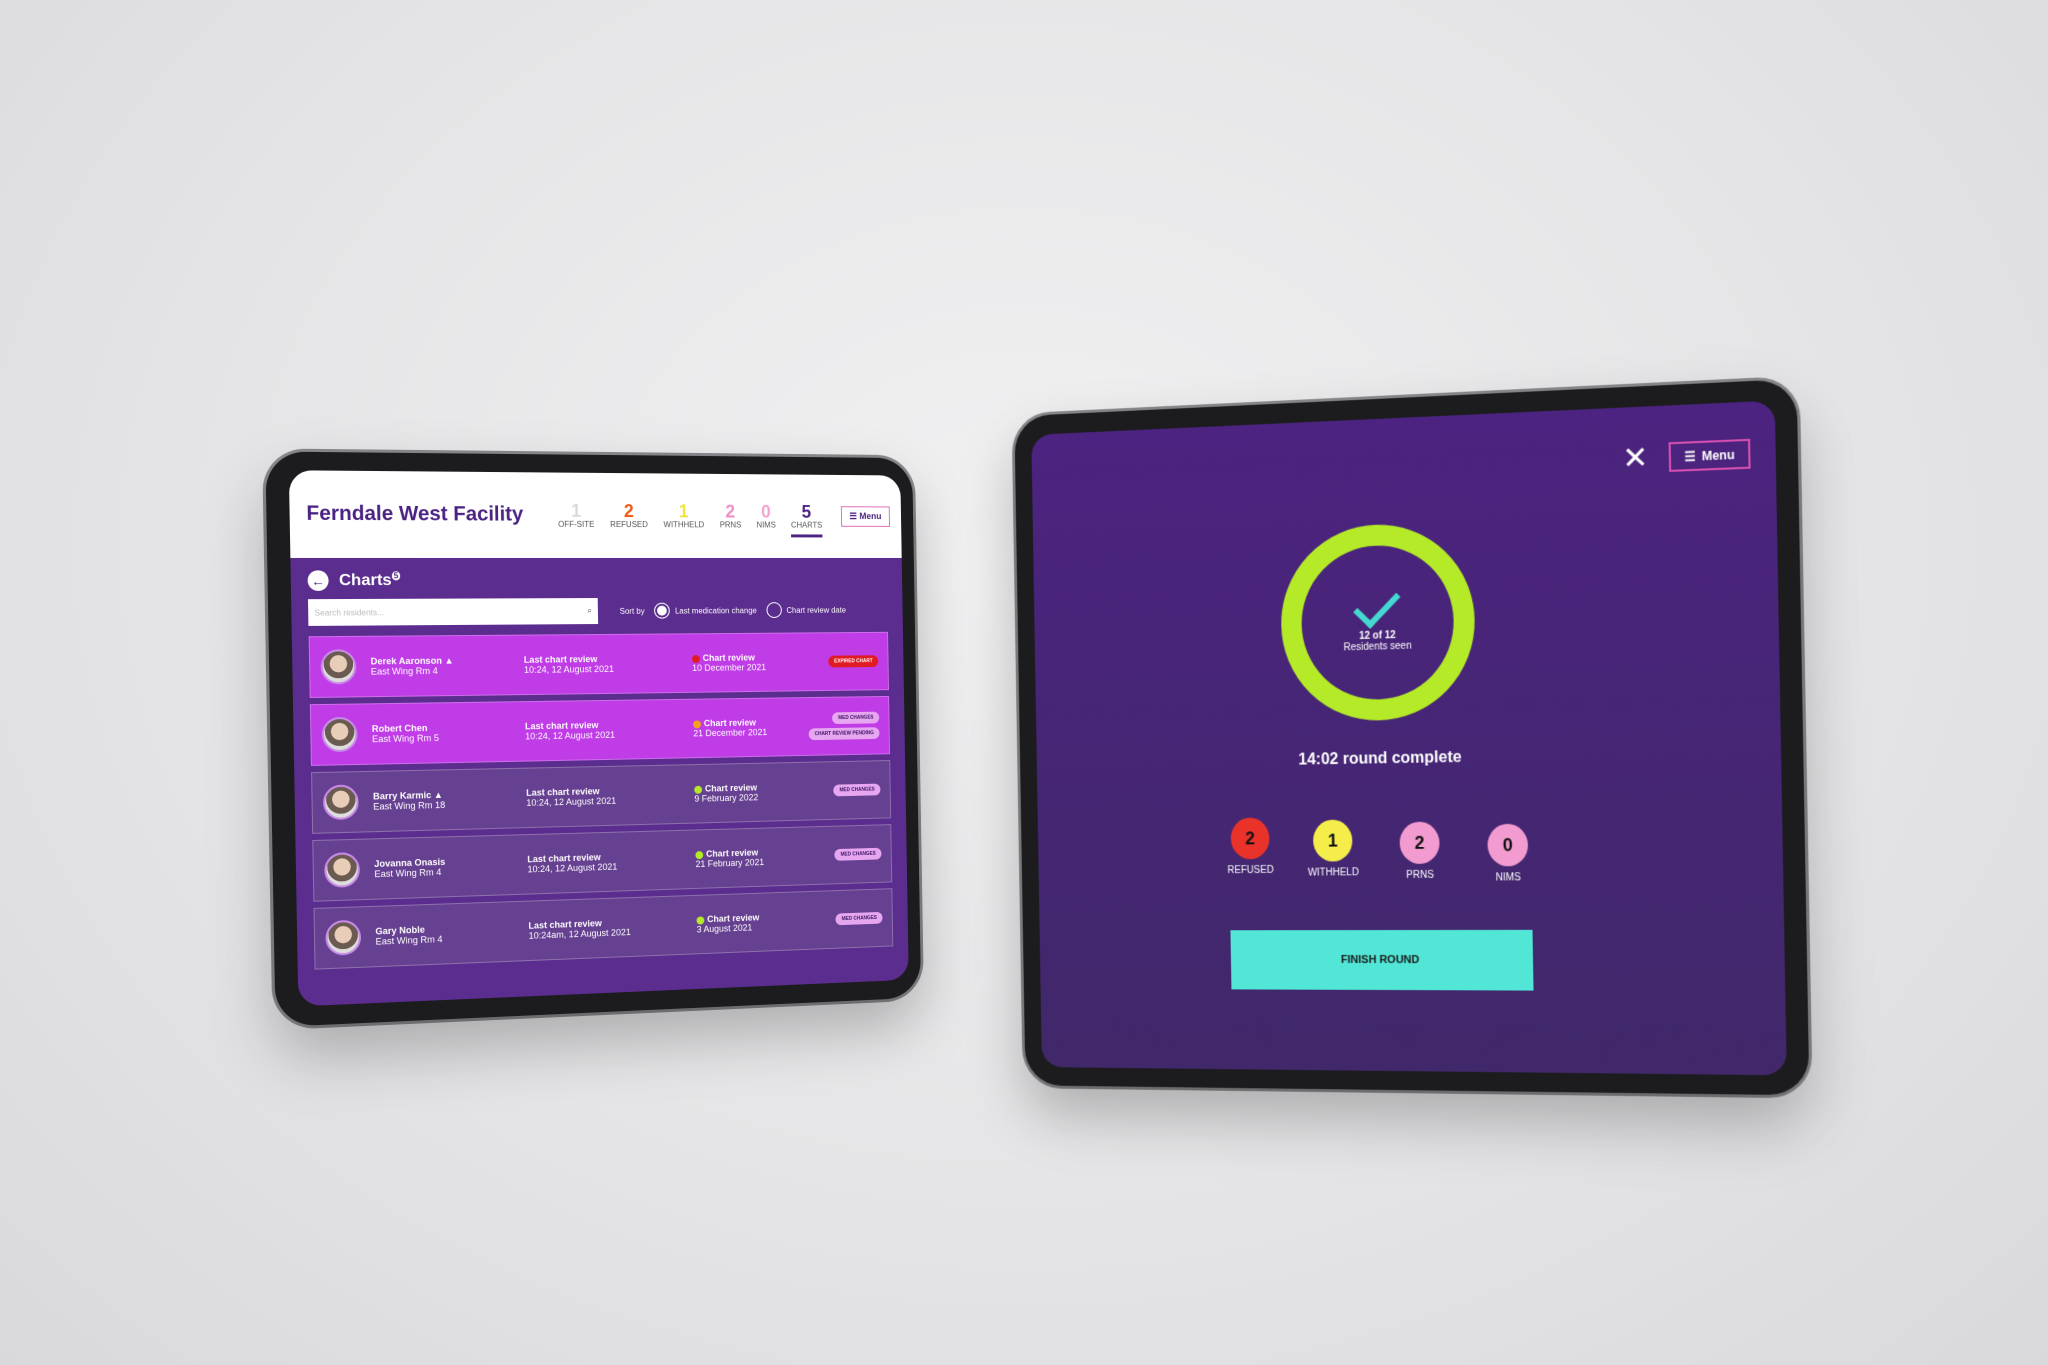 Image resolution: width=2048 pixels, height=1365 pixels. What do you see at coordinates (816, 610) in the screenshot?
I see `sort-option-label: Chart review date` at bounding box center [816, 610].